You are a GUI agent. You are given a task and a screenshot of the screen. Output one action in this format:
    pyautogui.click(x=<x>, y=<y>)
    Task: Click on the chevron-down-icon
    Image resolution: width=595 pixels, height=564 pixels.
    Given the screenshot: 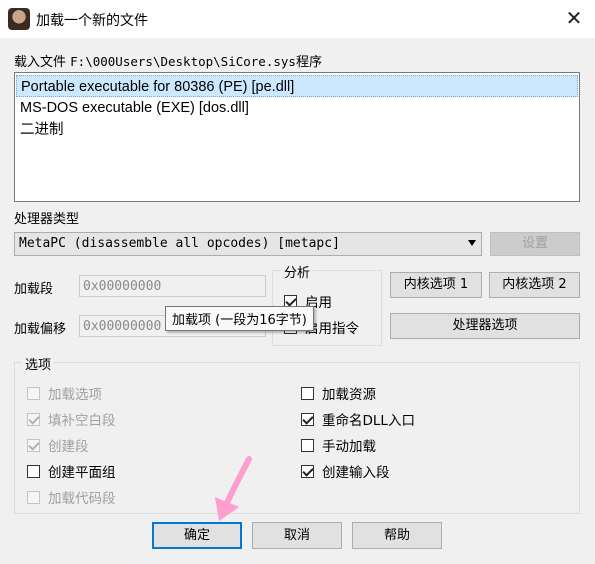 What is the action you would take?
    pyautogui.click(x=472, y=243)
    